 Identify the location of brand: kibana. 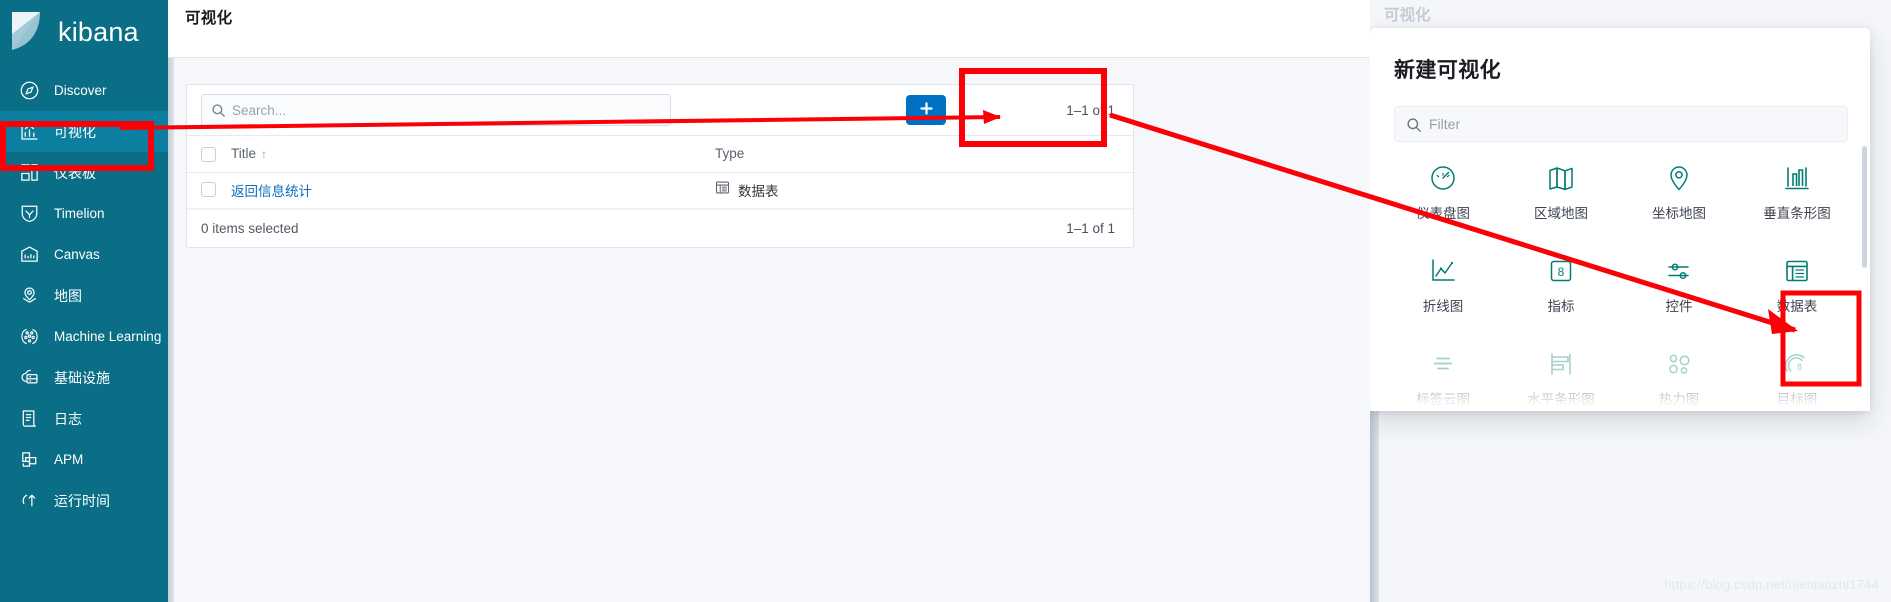
(84, 32).